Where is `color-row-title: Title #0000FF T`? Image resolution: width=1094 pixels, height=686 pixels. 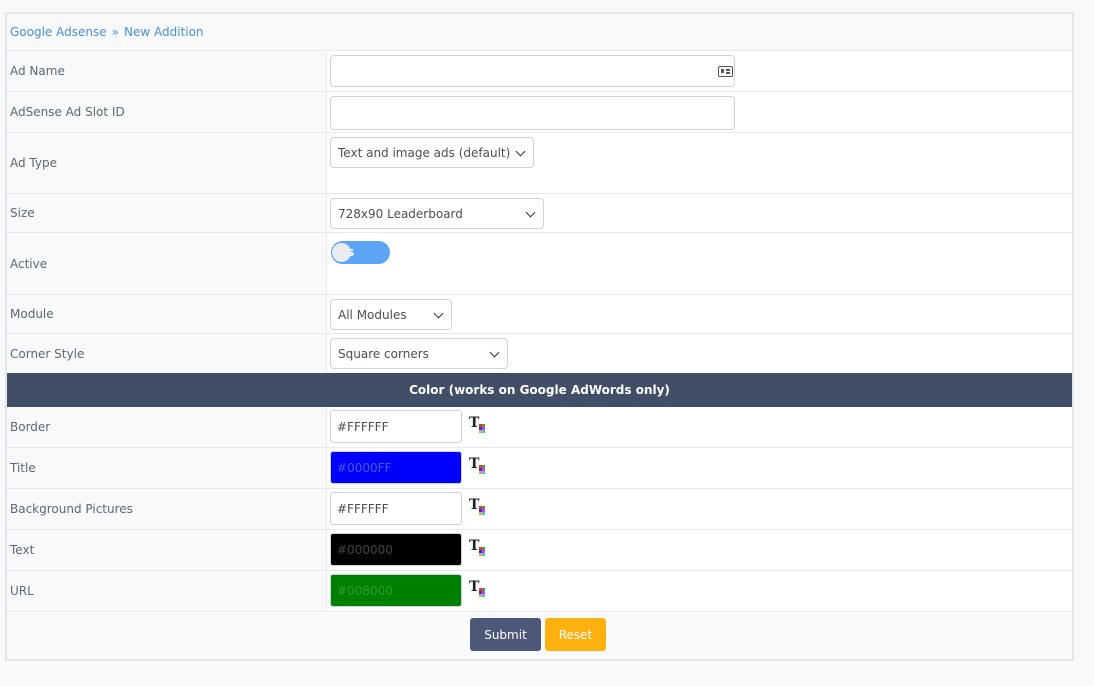
color-row-title: Title #0000FF T is located at coordinates (539, 468).